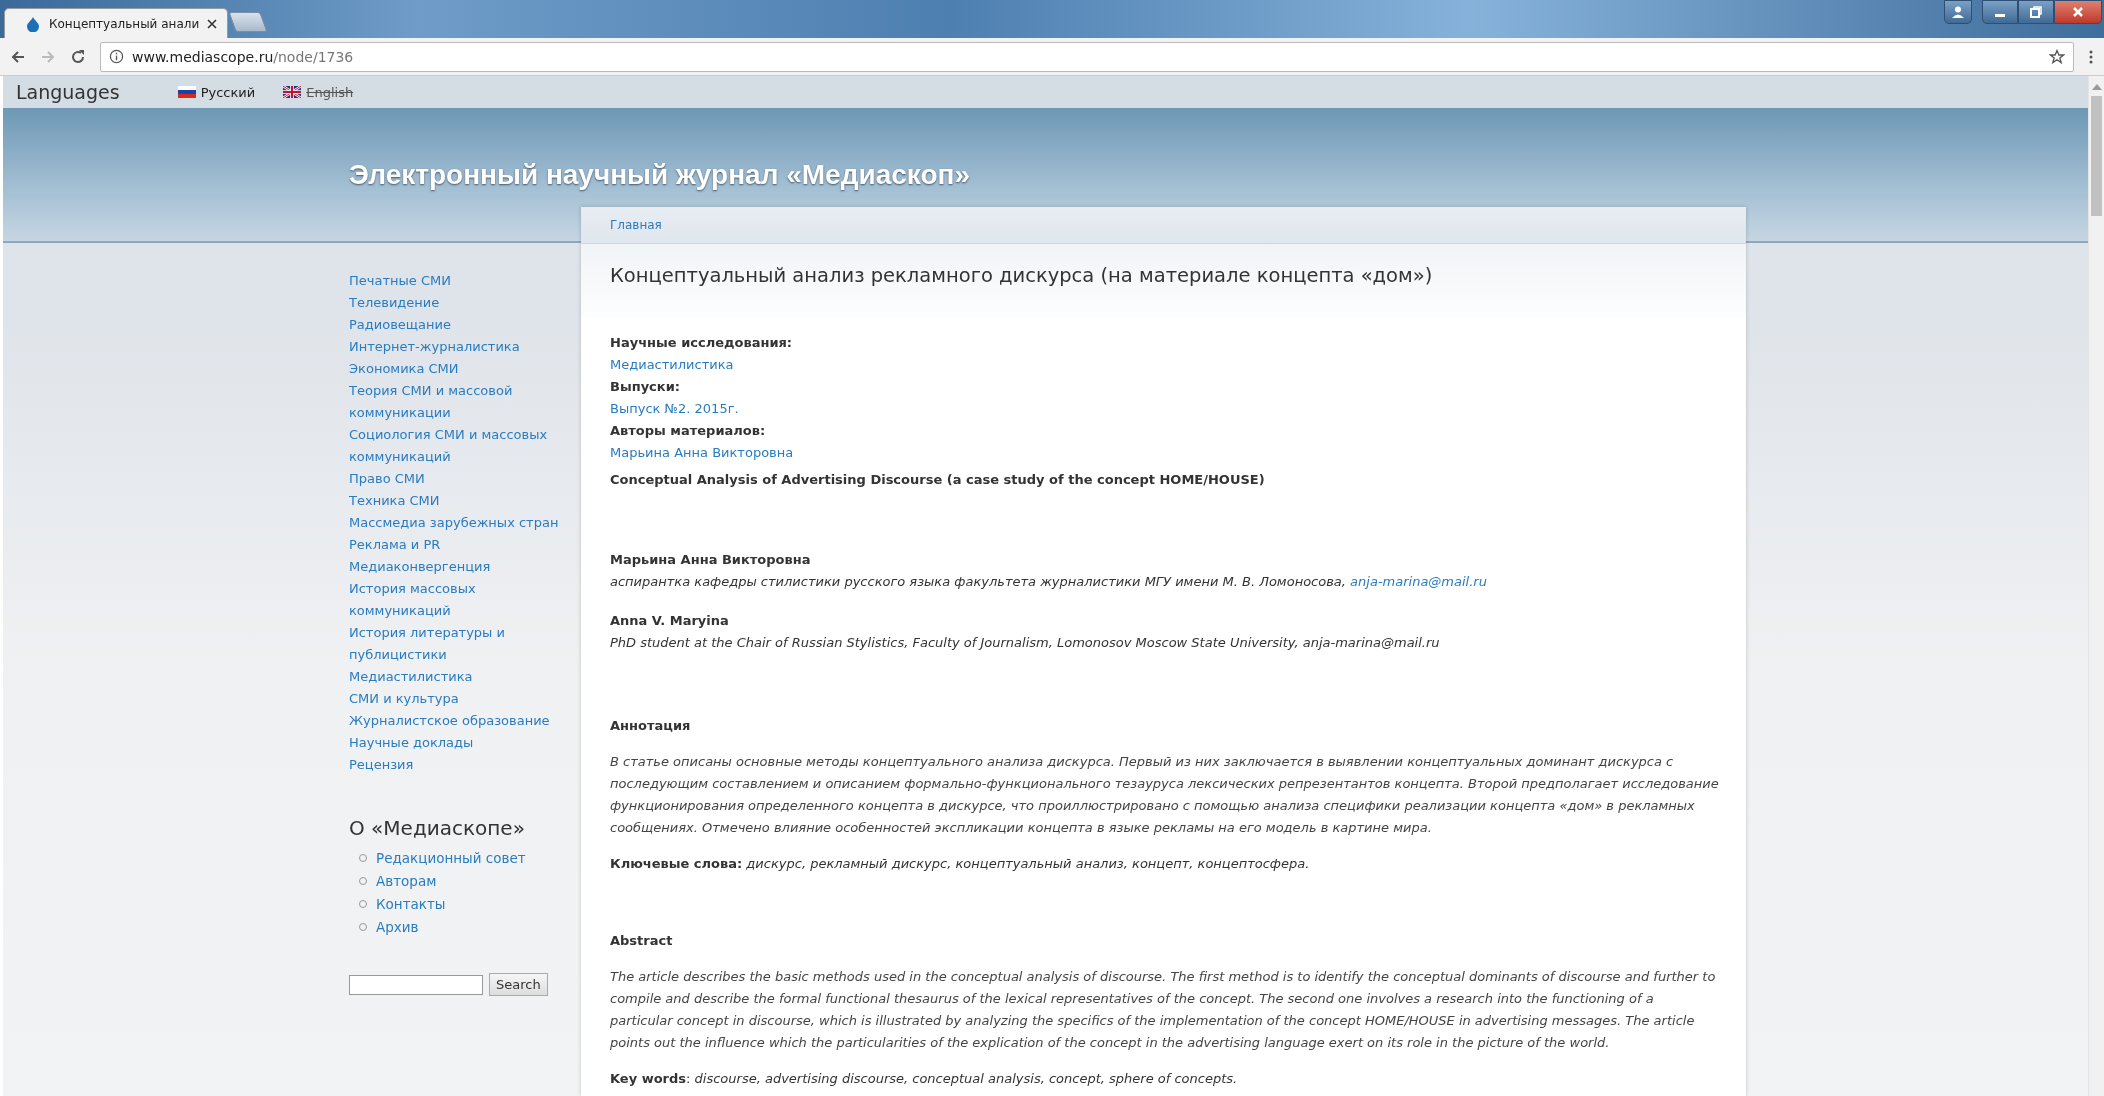  What do you see at coordinates (1049, 582) in the screenshot?
I see `author-affiliation: аспирантка кафедры стилистики русского языка факультета журналистики МГУ имени М. В. Ломоносова, anja-marina@mail.ru` at bounding box center [1049, 582].